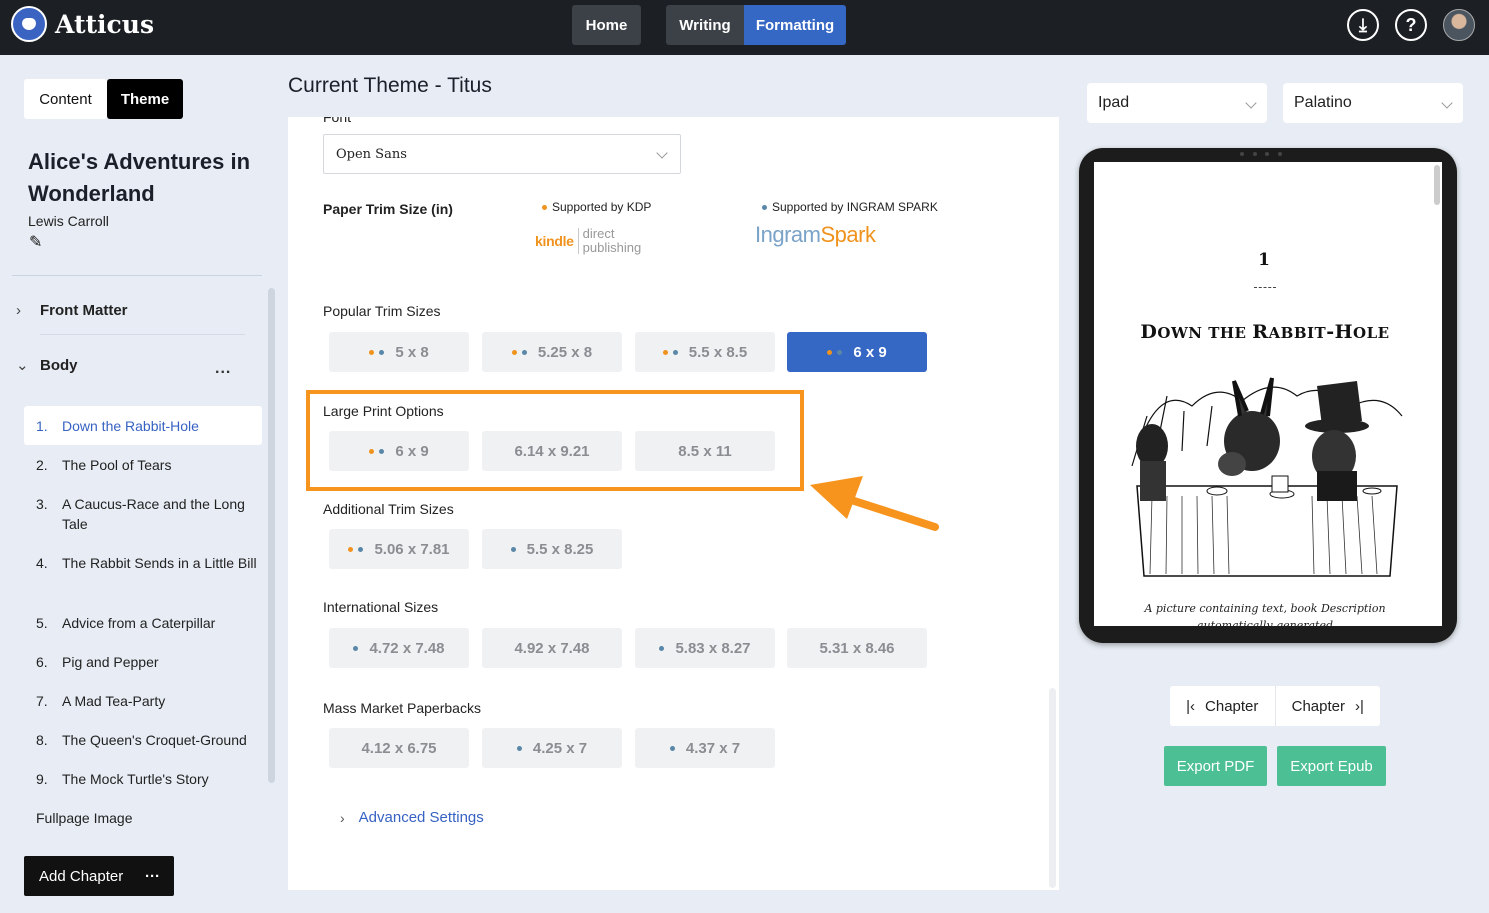 The height and width of the screenshot is (913, 1489). Describe the element at coordinates (1331, 766) in the screenshot. I see `export-epub-button: Export Epub` at that location.